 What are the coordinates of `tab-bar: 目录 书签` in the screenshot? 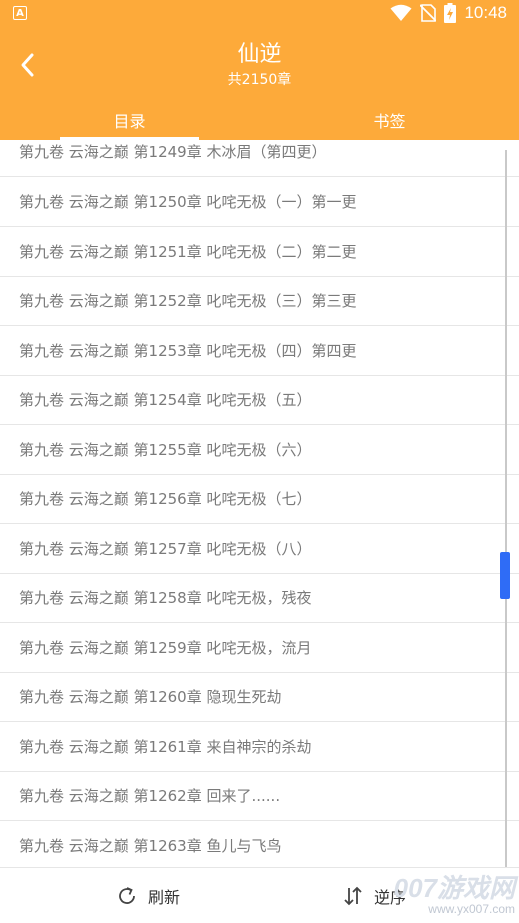 It's located at (259, 122).